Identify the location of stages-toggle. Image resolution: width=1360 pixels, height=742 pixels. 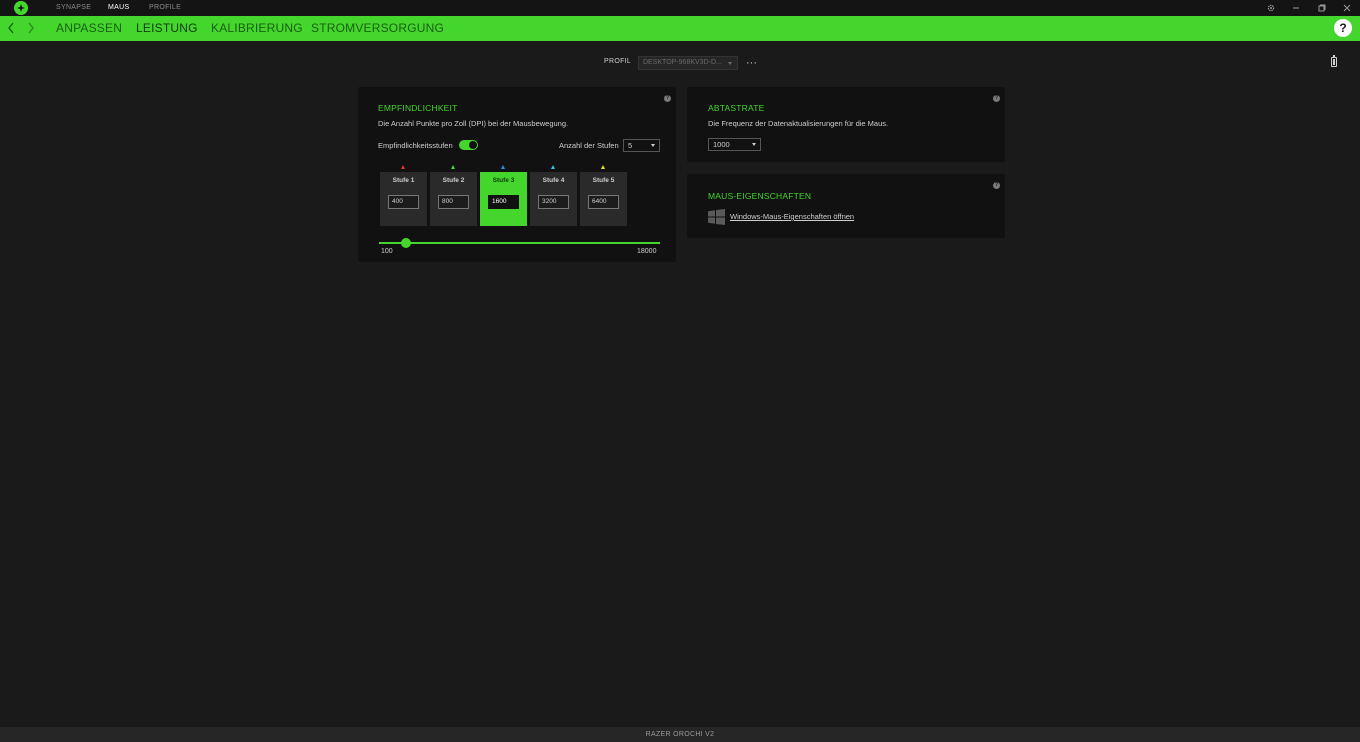
(468, 145).